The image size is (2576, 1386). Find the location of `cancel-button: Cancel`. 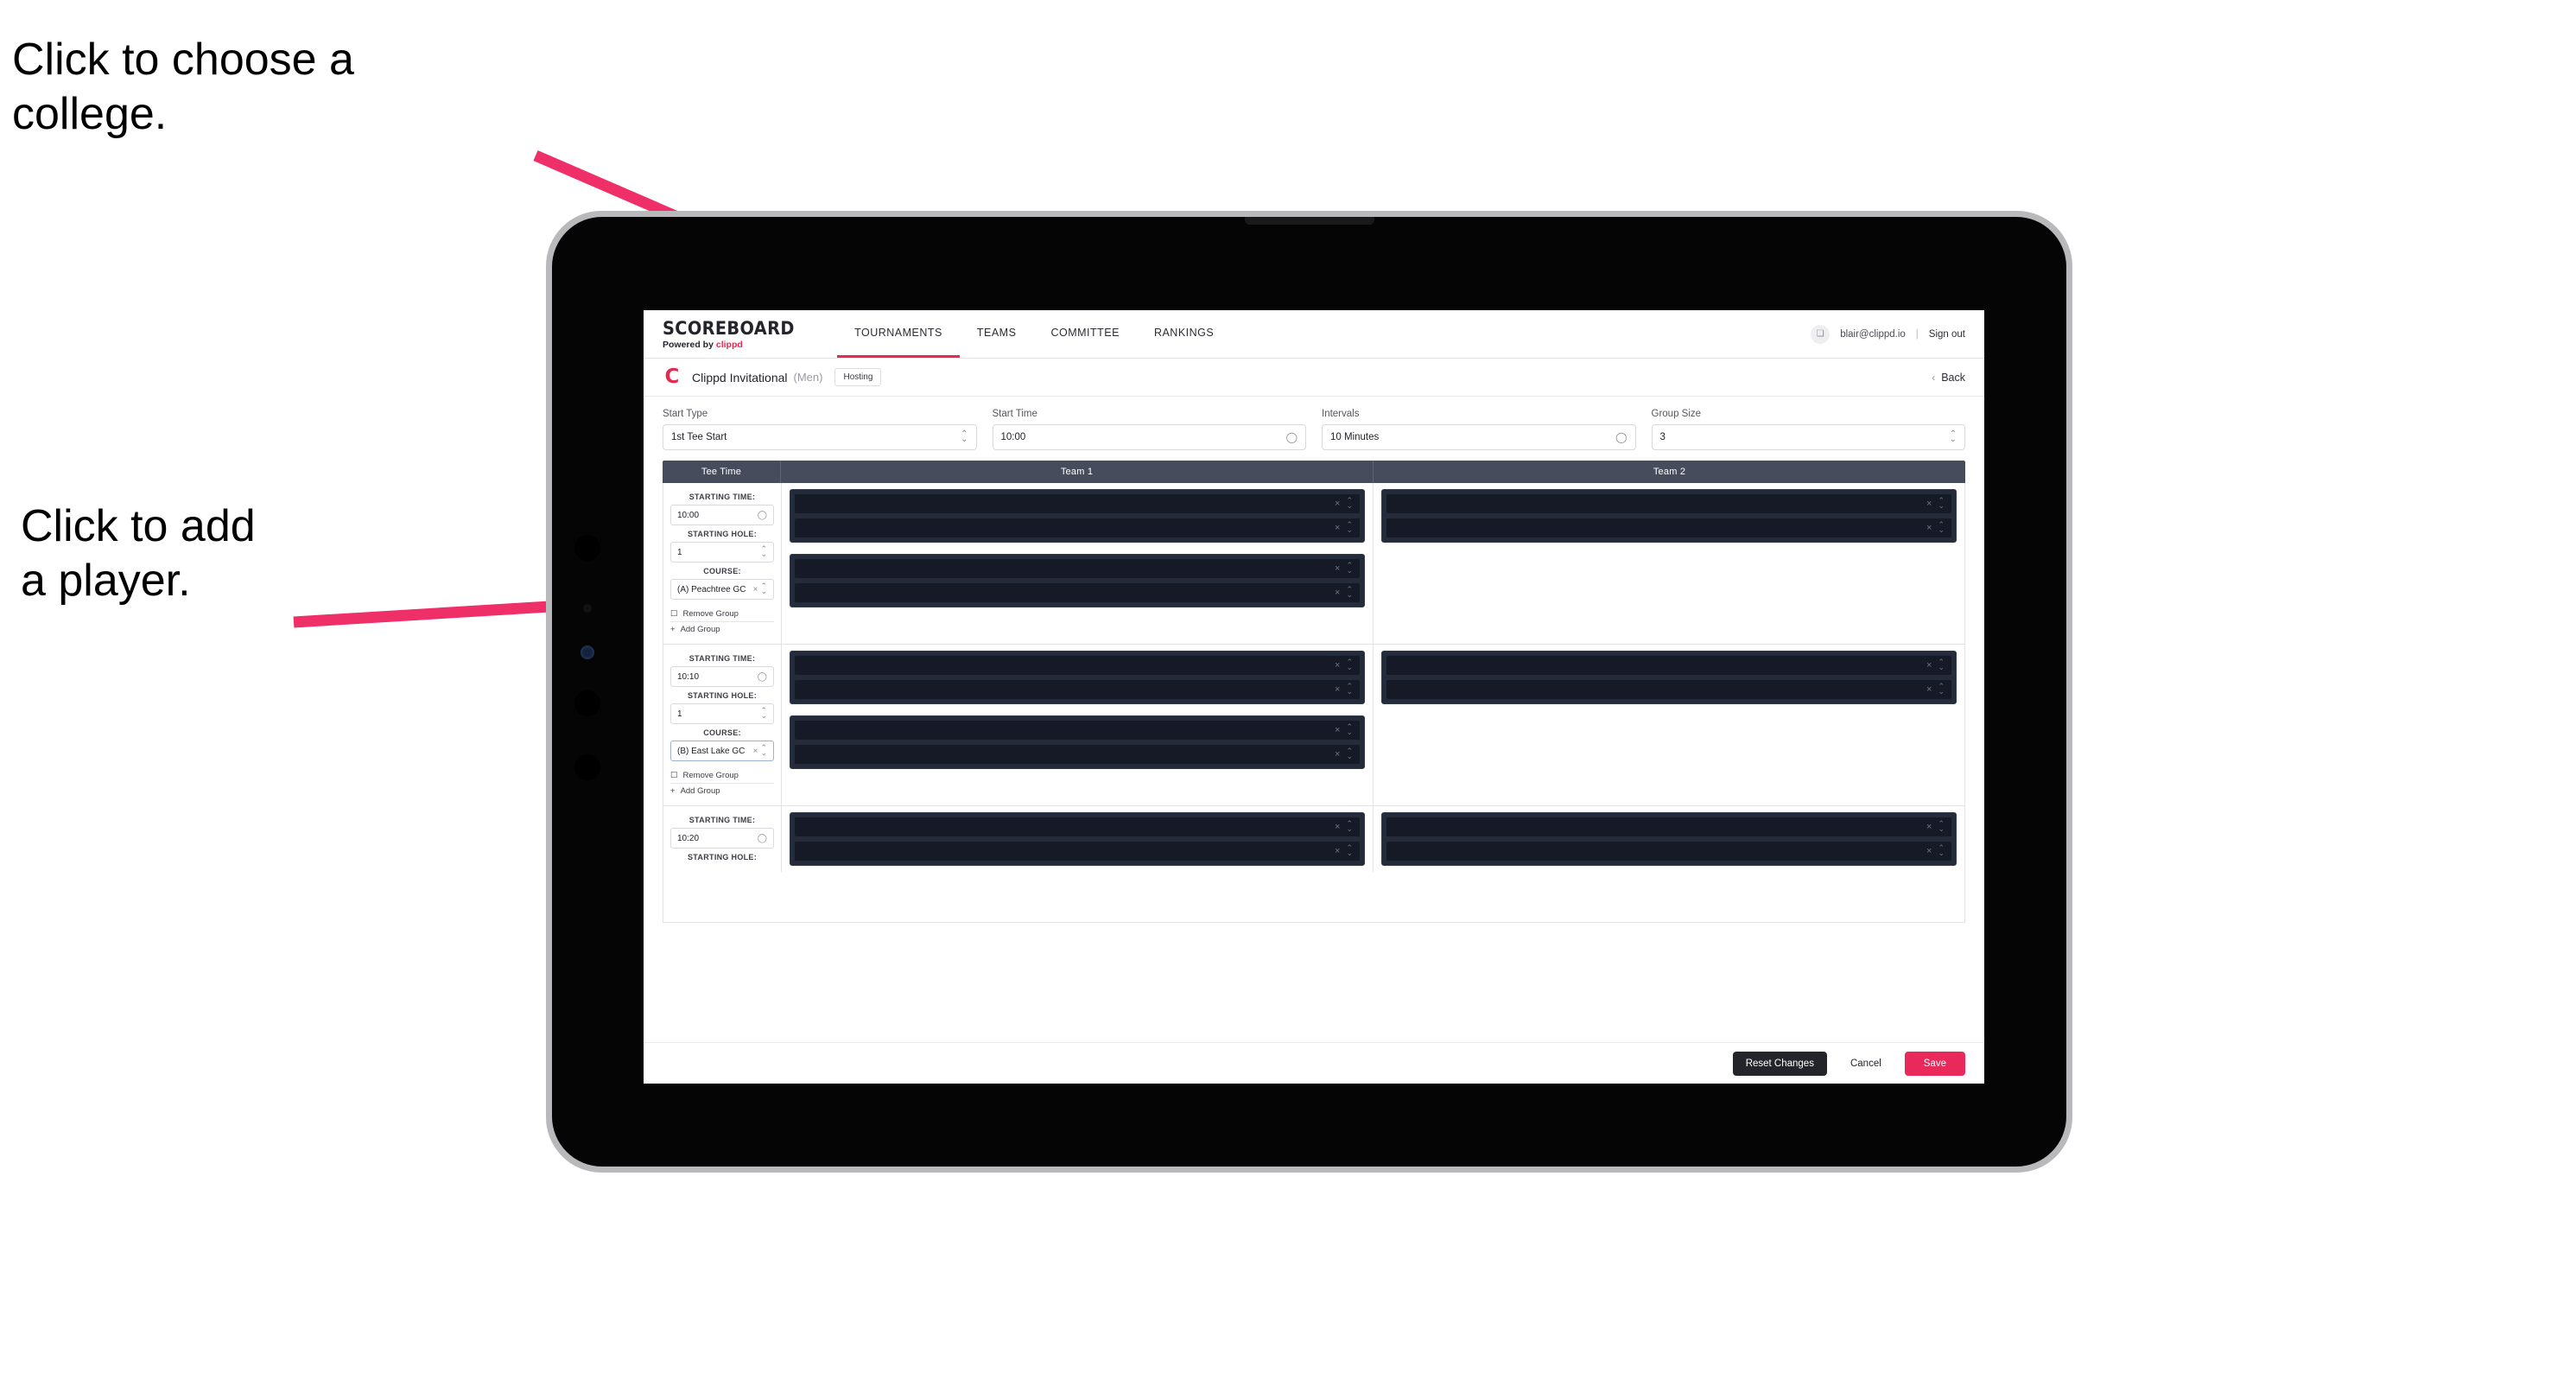

cancel-button: Cancel is located at coordinates (1866, 1064).